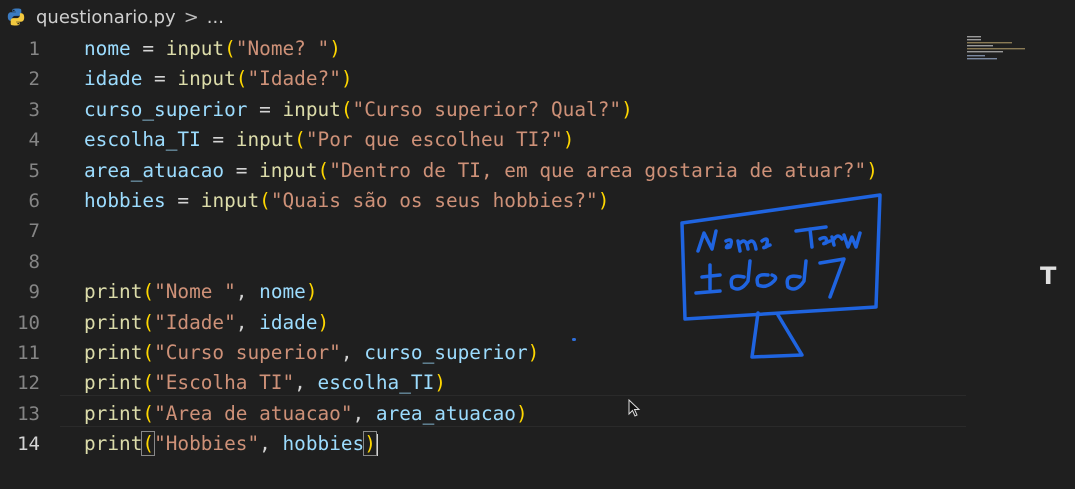 This screenshot has height=489, width=1075. What do you see at coordinates (28, 413) in the screenshot?
I see `line-number: 13` at bounding box center [28, 413].